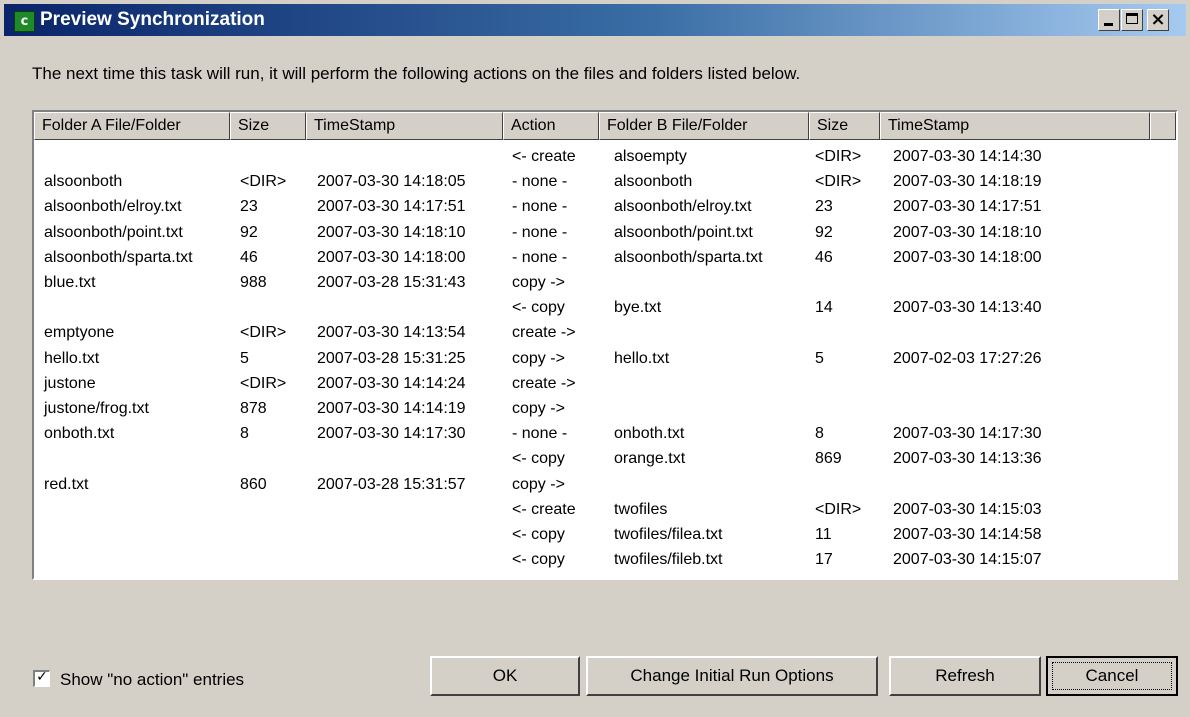 The height and width of the screenshot is (717, 1190). Describe the element at coordinates (391, 383) in the screenshot. I see `timestamp-a-cell: 2007-03-30 14:14:24` at that location.